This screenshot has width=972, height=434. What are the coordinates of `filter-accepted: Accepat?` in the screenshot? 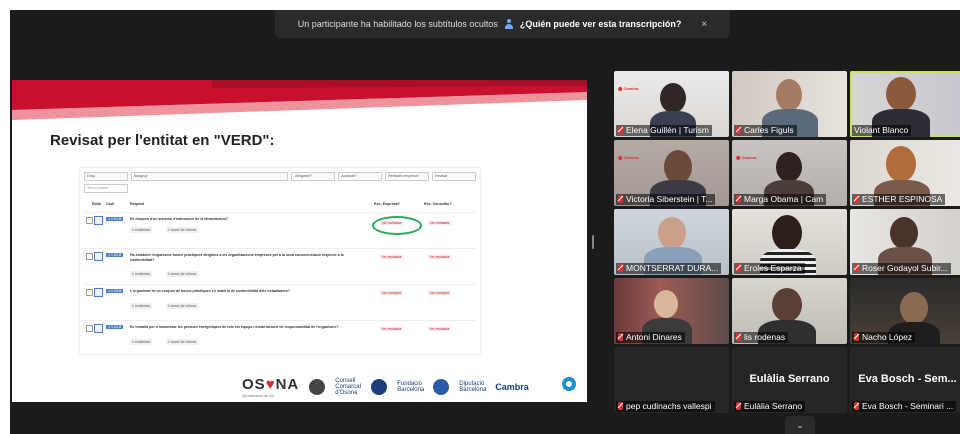 It's located at (360, 176).